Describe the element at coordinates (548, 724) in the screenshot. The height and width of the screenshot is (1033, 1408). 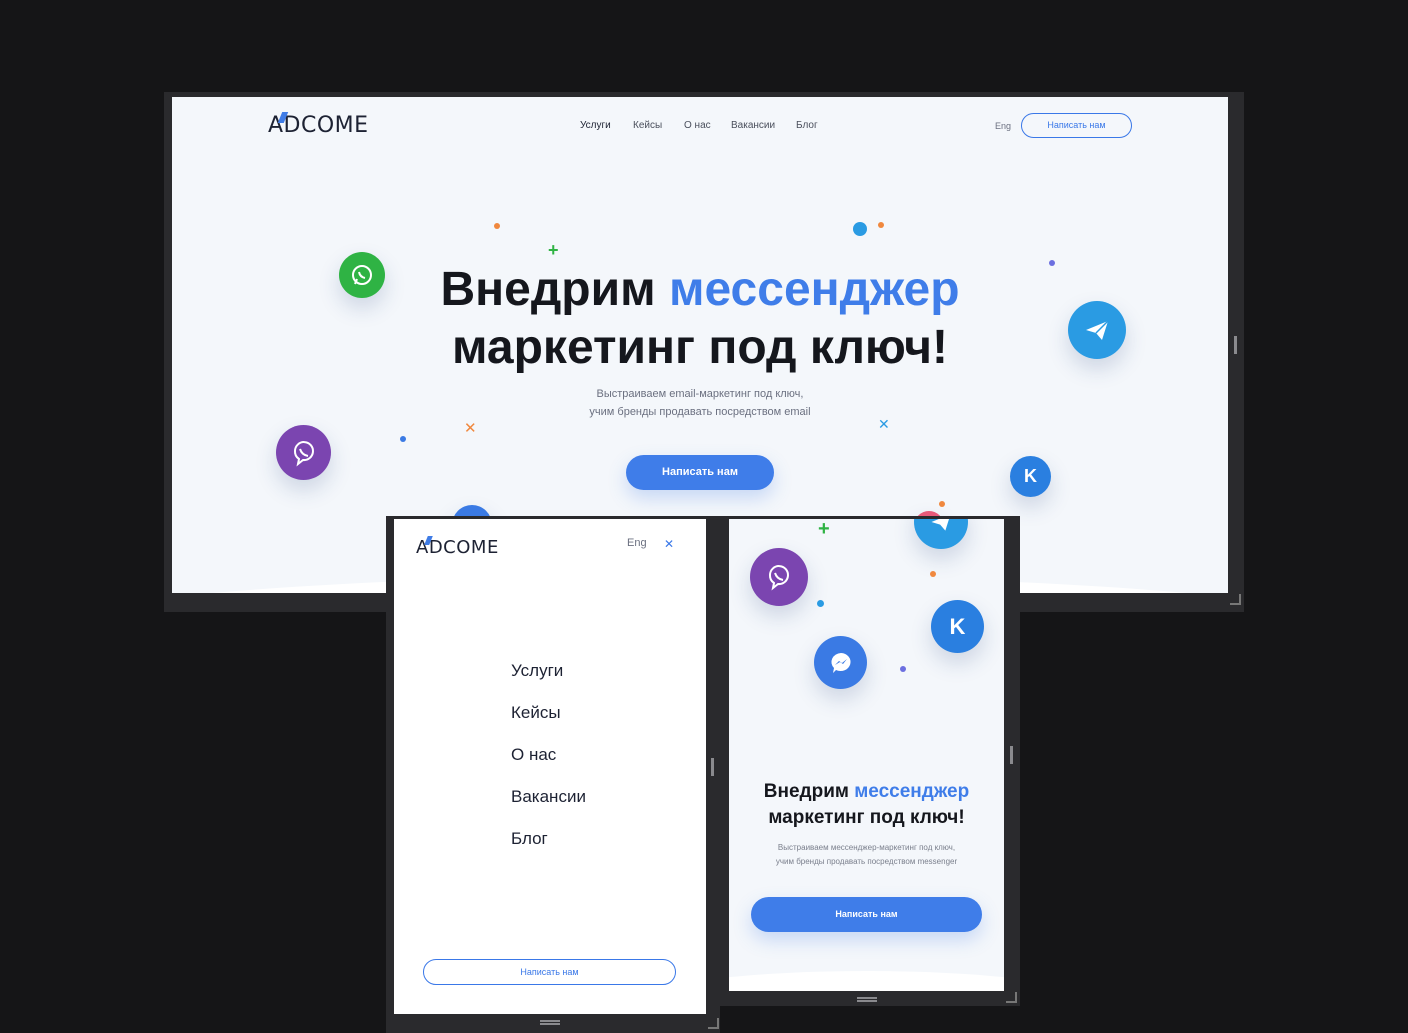
I see `mobile-menu-item-cases: Кейсы` at that location.